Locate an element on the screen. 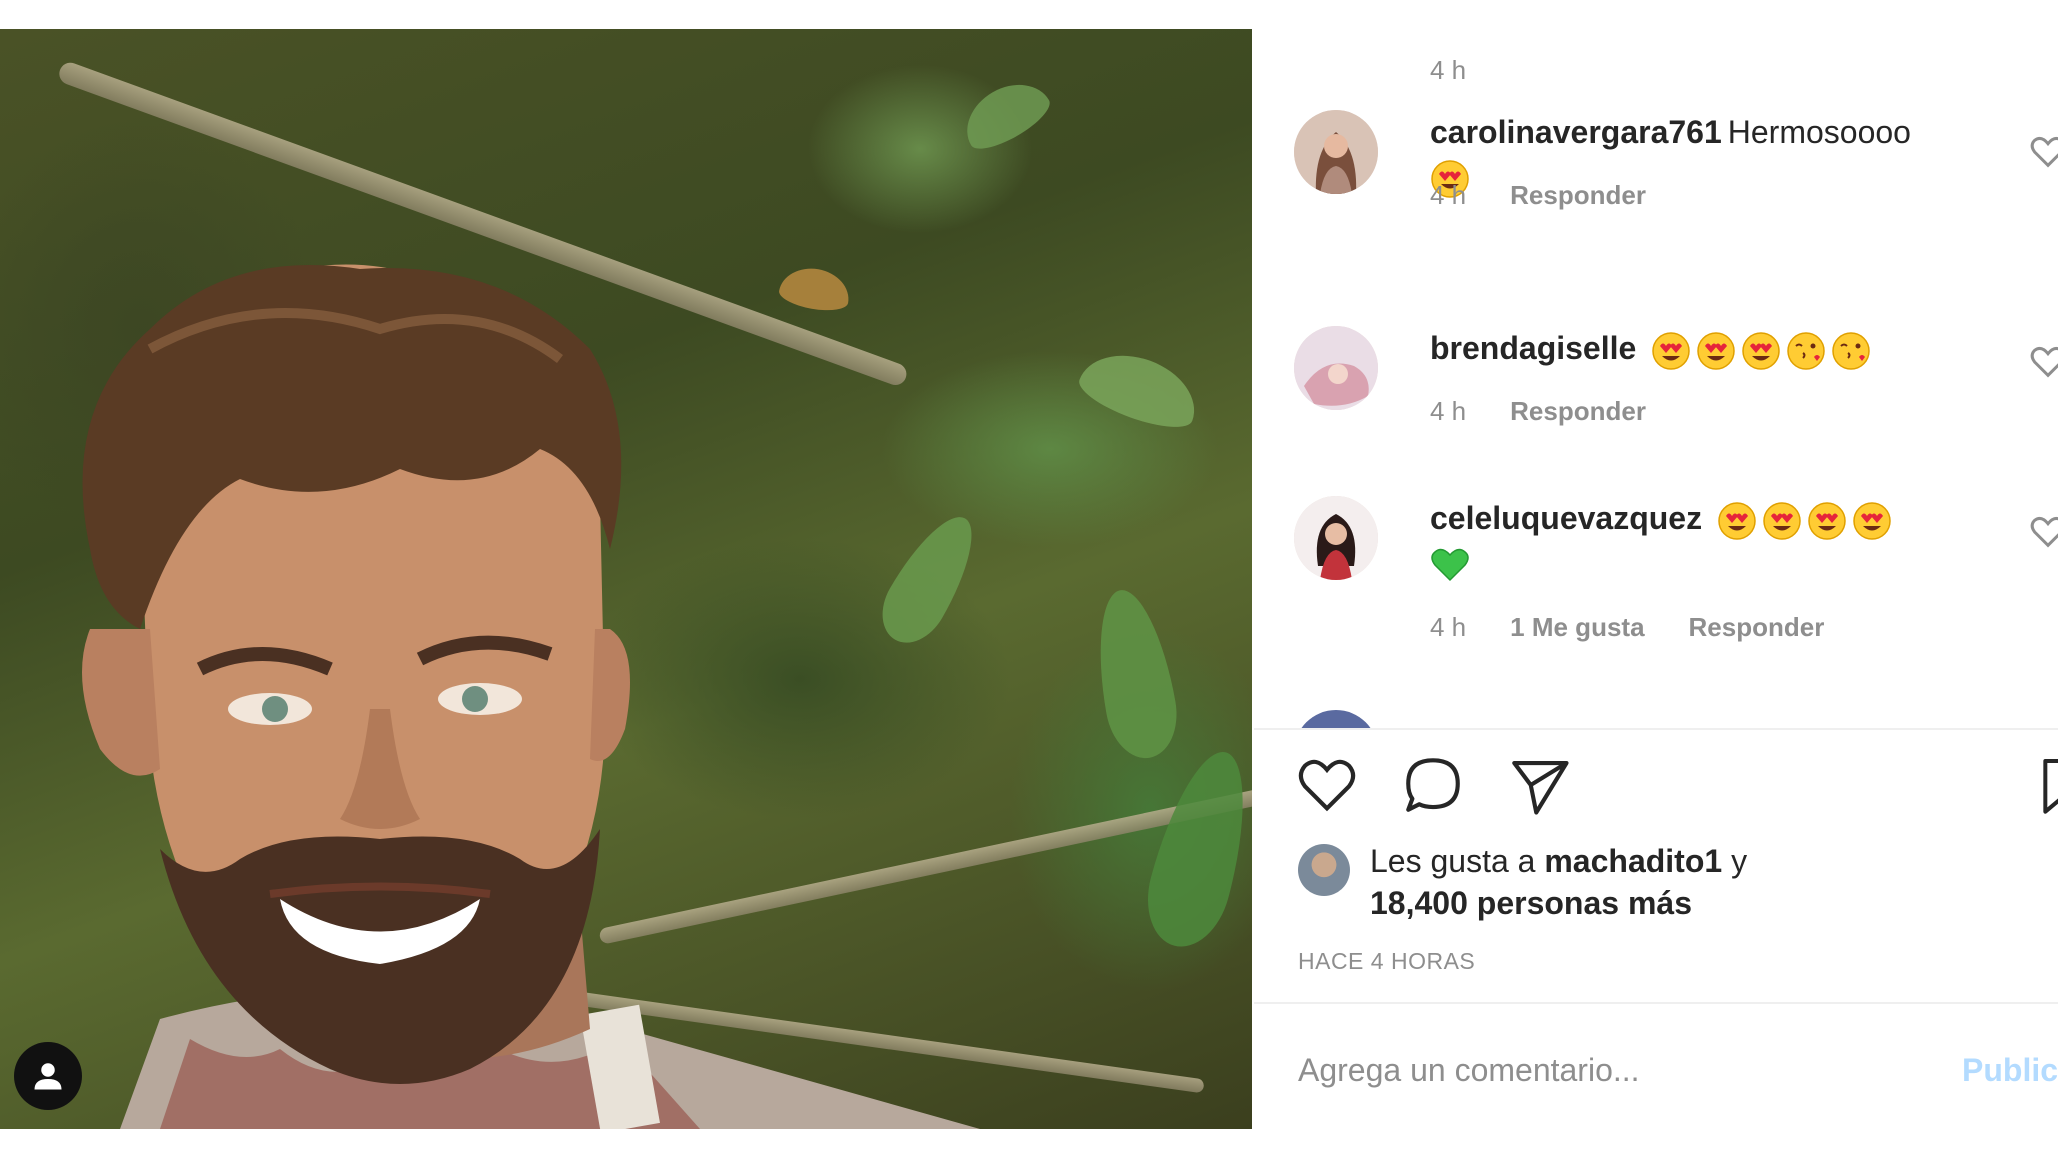  user-icon is located at coordinates (48, 1076).